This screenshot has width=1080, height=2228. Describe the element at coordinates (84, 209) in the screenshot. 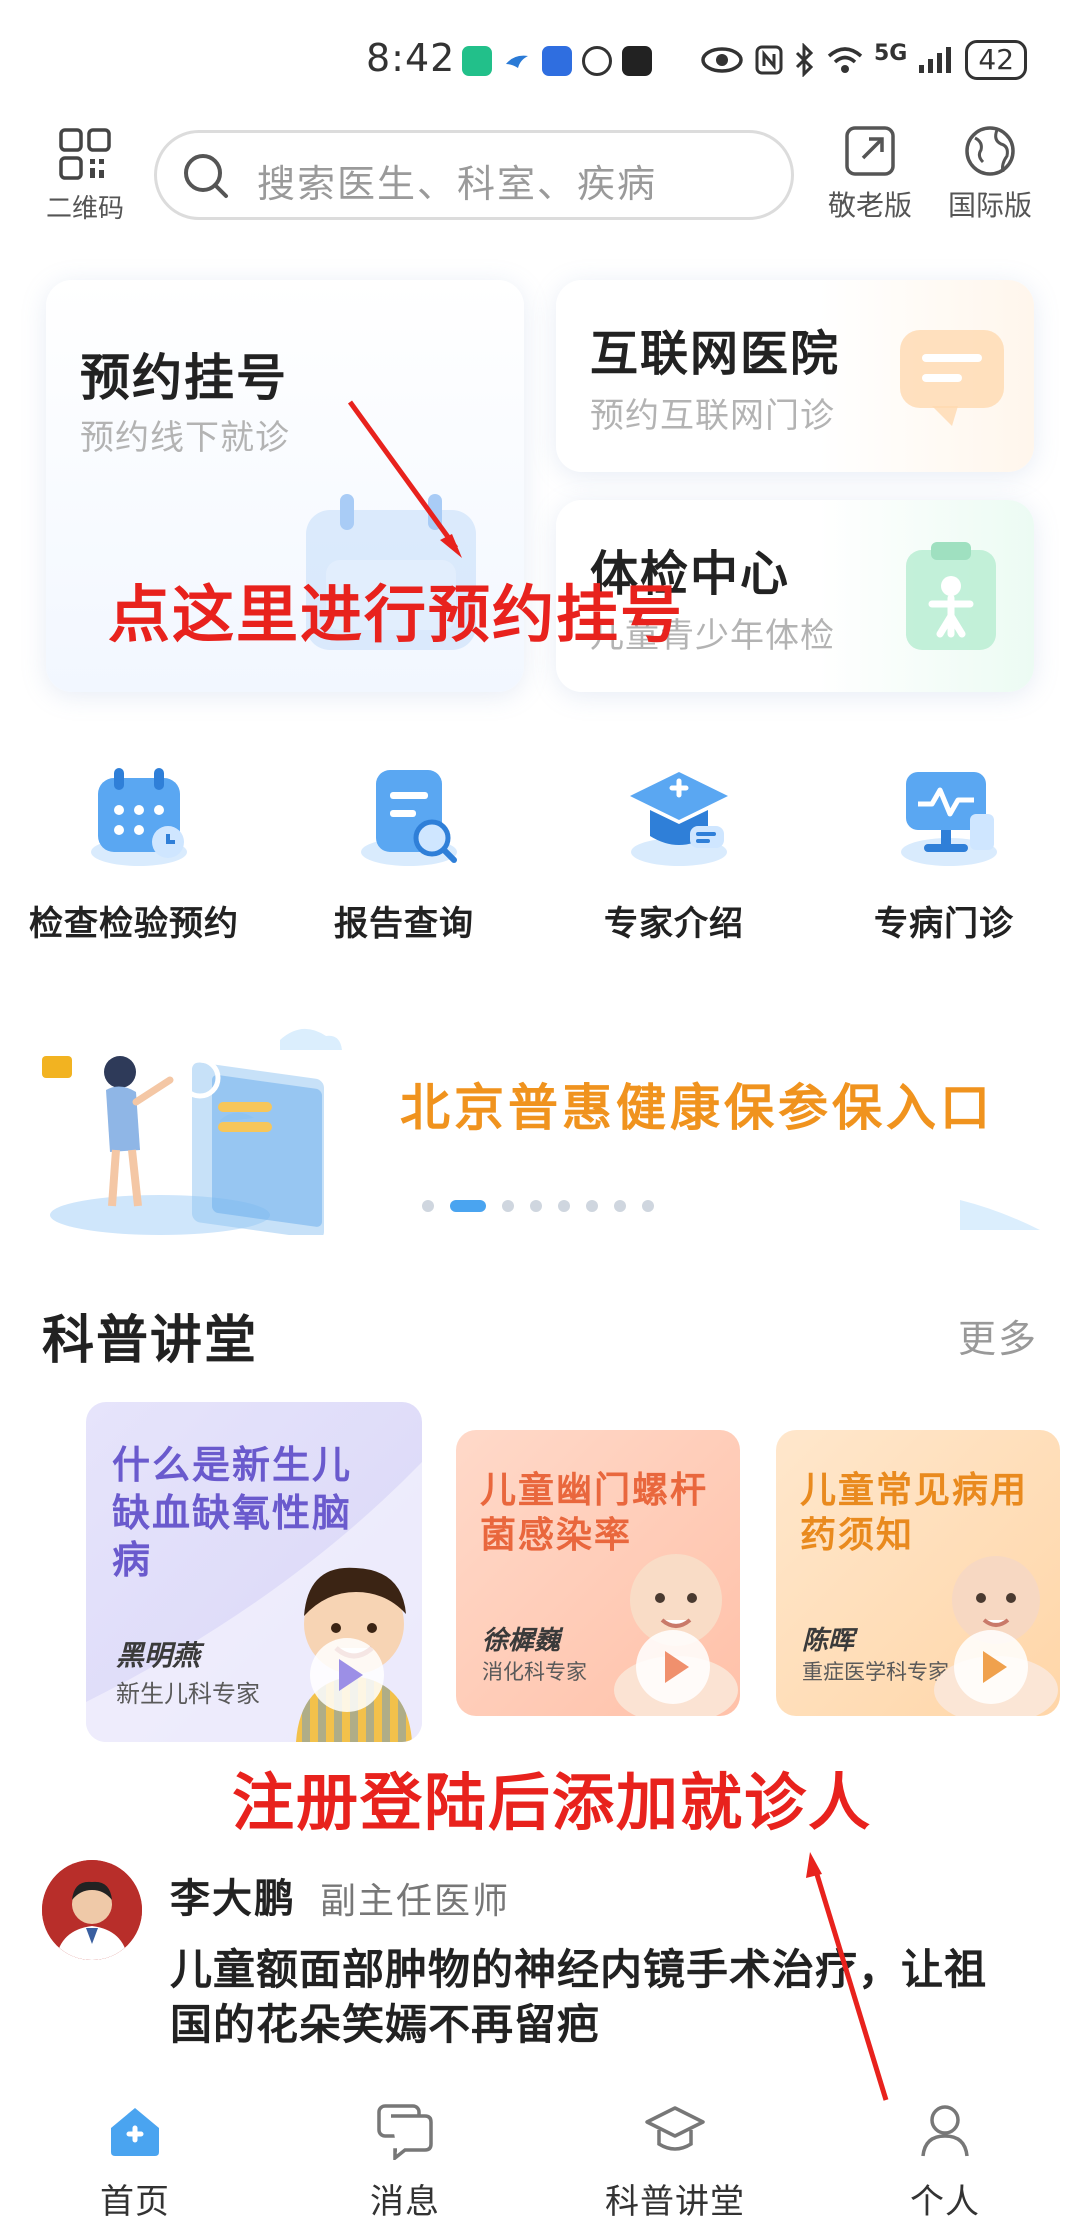

I see `qr-code-label: 二维码` at that location.